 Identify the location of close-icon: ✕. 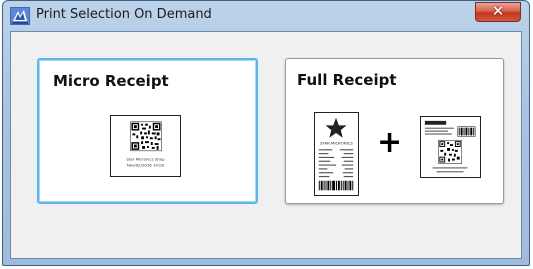
(498, 11).